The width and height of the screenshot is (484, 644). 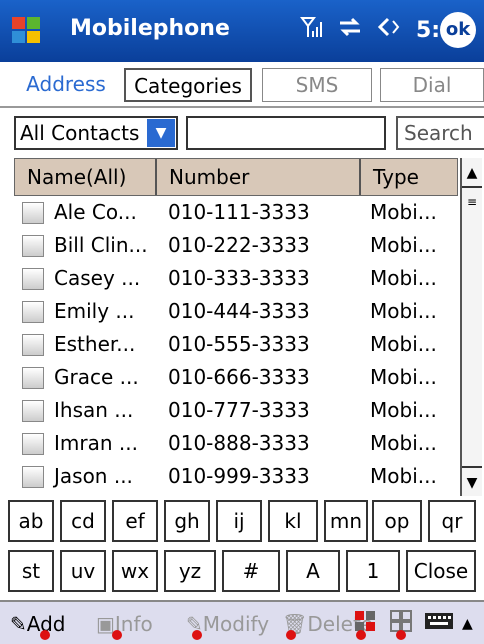 I want to click on key-gh: gh, so click(x=187, y=521).